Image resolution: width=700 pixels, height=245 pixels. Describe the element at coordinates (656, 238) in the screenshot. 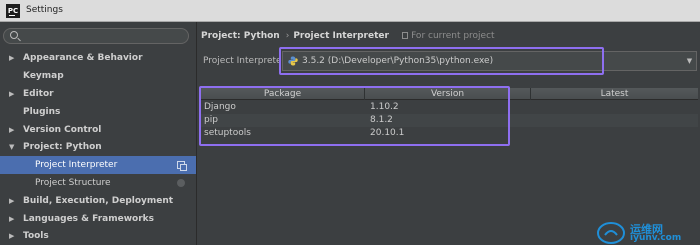

I see `watermark-en-text: iyunv.com` at that location.